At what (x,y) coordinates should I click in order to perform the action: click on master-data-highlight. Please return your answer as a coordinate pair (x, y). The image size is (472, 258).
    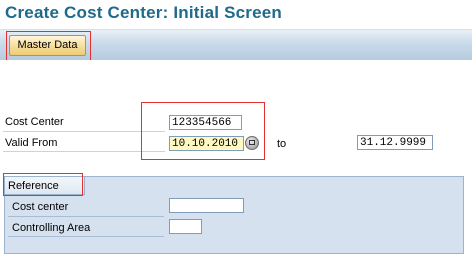
    Looking at the image, I should click on (48, 47).